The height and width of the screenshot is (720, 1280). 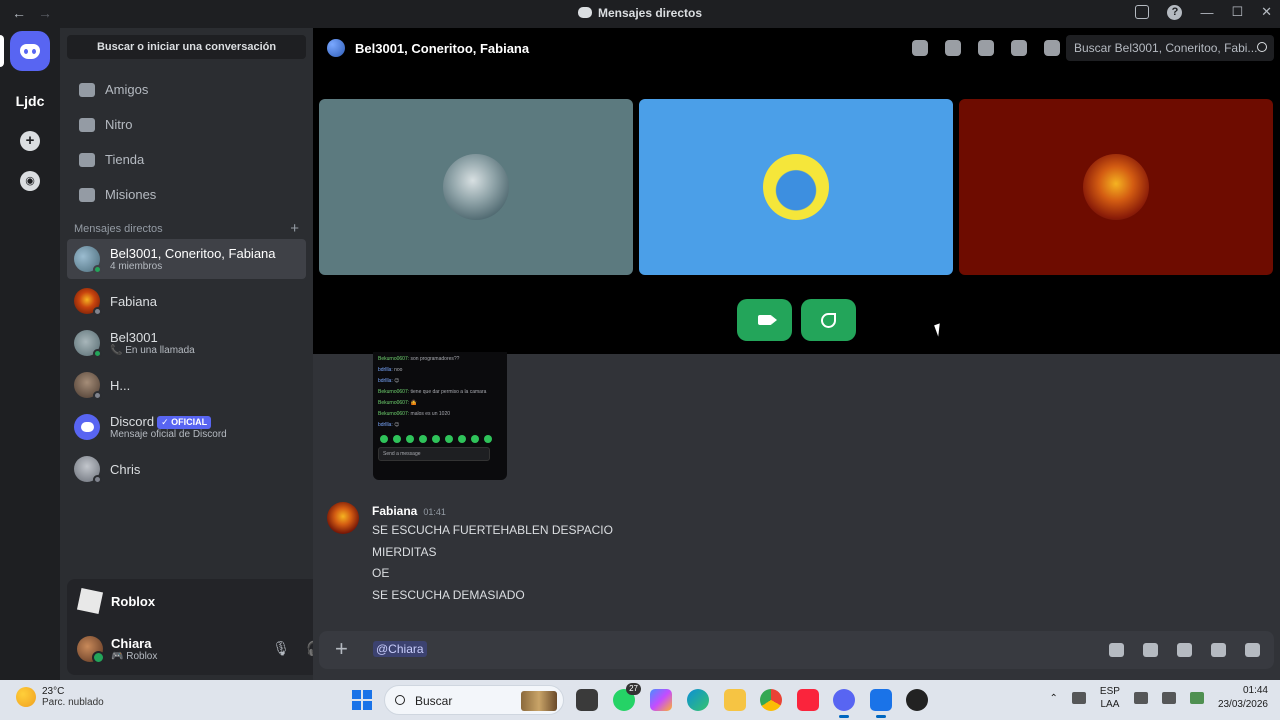 I want to click on volume-icon, so click(x=1168, y=698).